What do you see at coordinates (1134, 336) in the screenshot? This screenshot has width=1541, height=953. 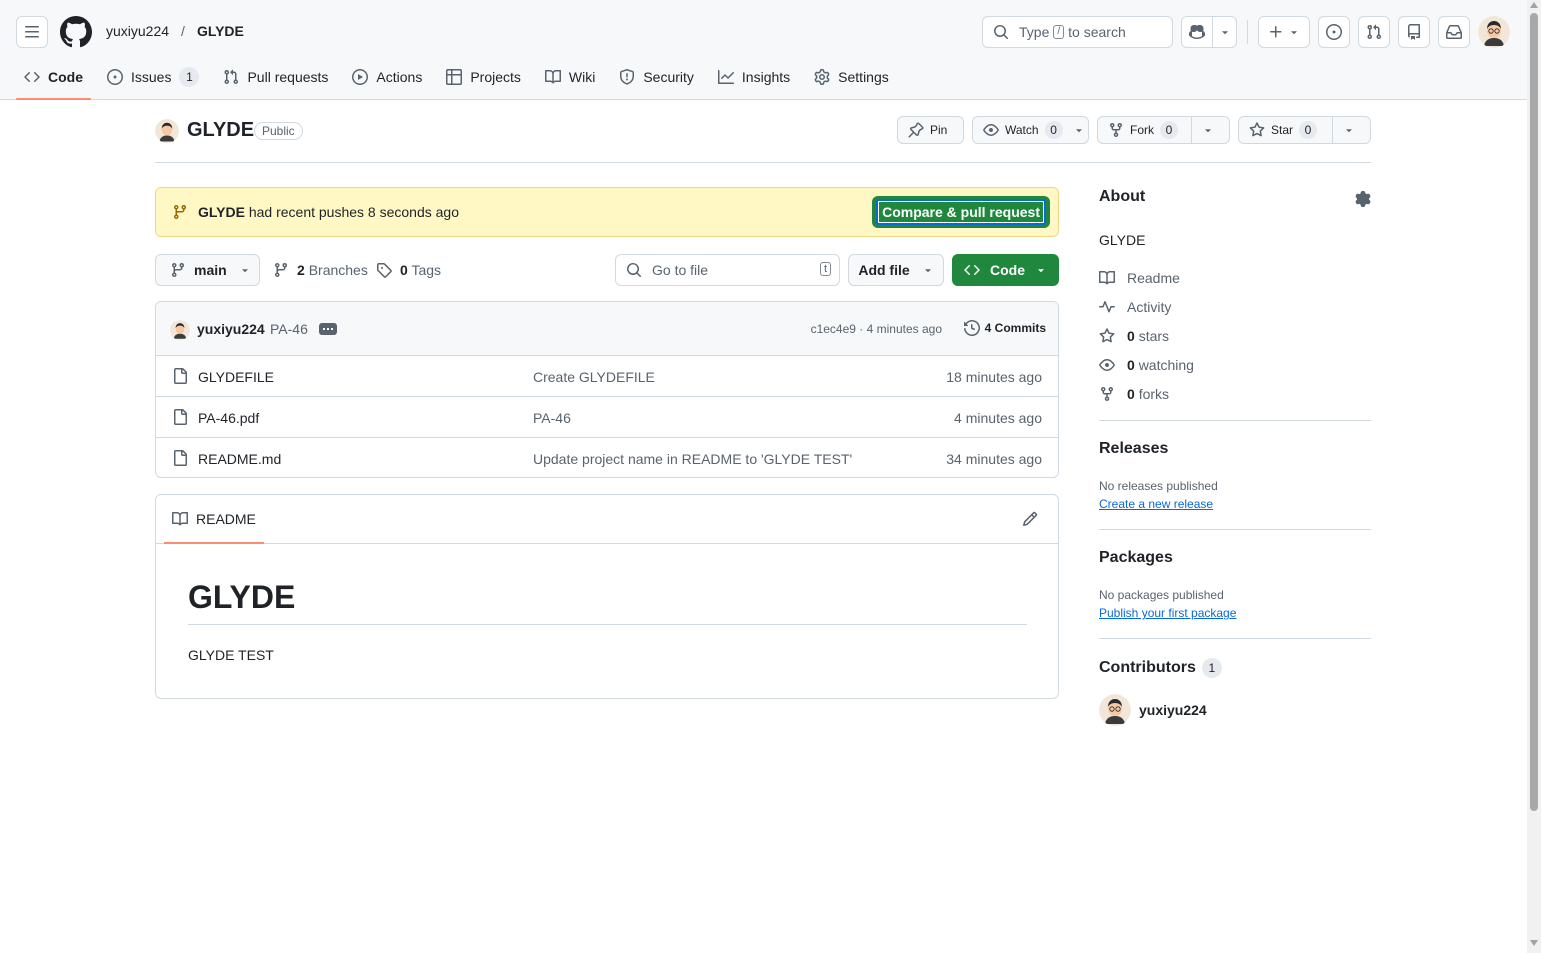 I see `stars-link: 0 stars` at bounding box center [1134, 336].